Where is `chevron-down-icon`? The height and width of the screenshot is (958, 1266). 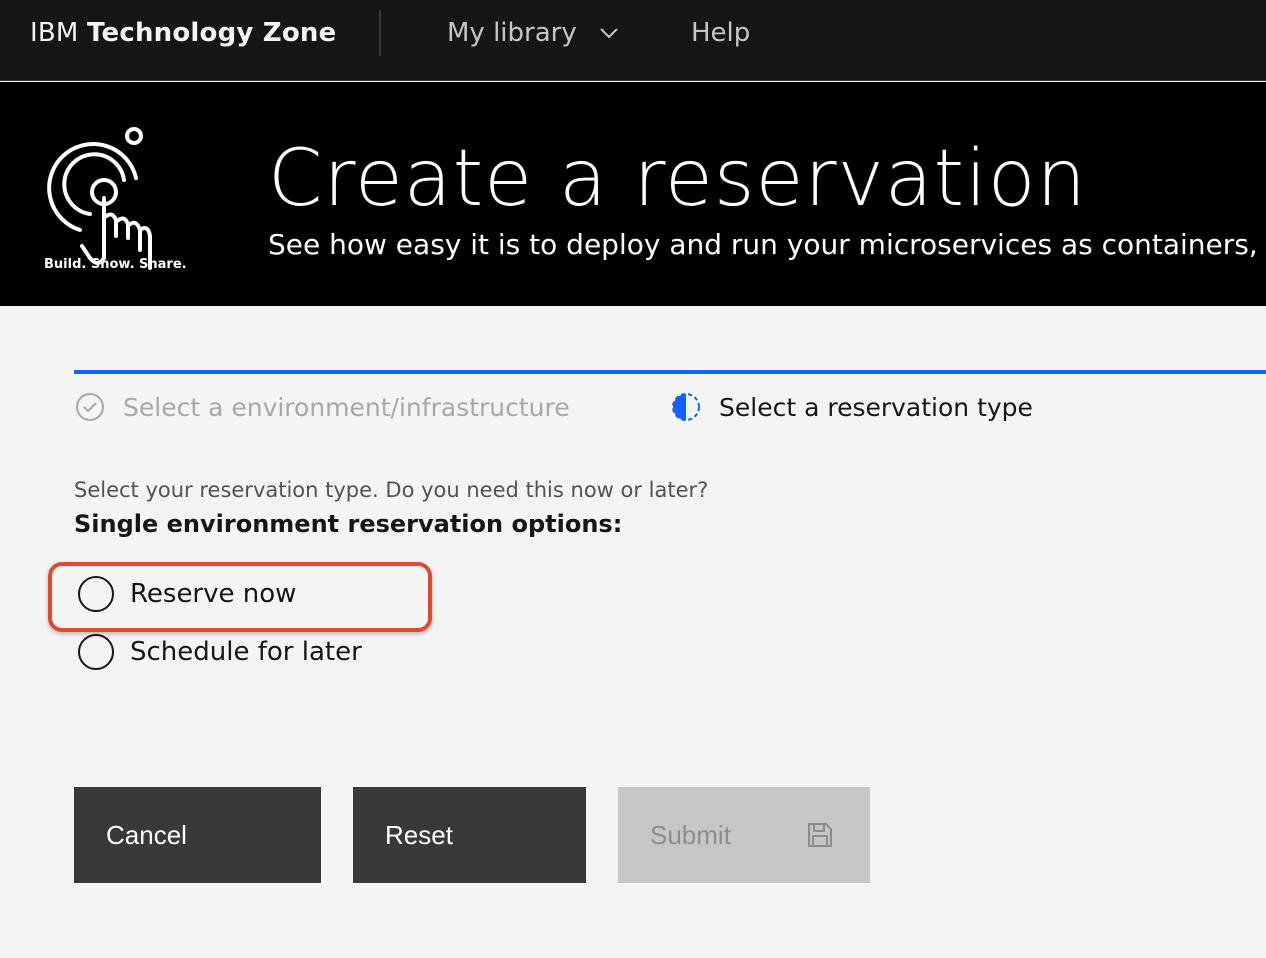
chevron-down-icon is located at coordinates (609, 33).